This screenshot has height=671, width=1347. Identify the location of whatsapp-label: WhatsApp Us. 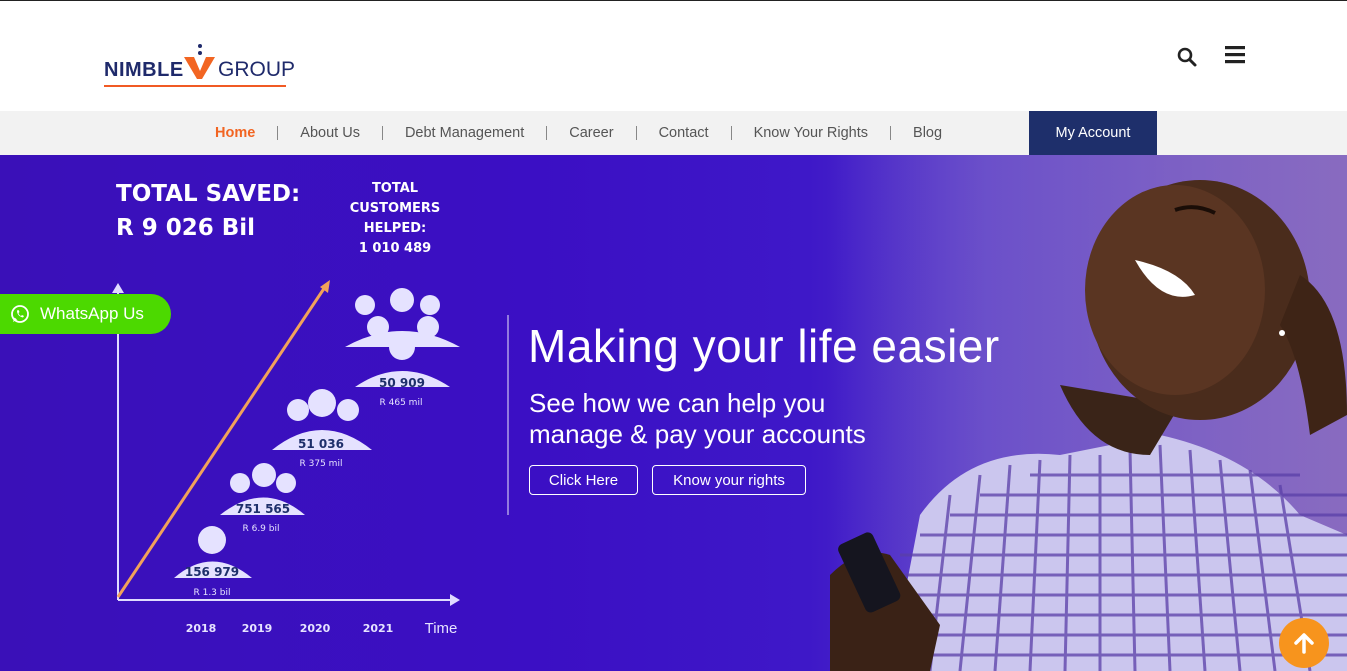
(92, 313).